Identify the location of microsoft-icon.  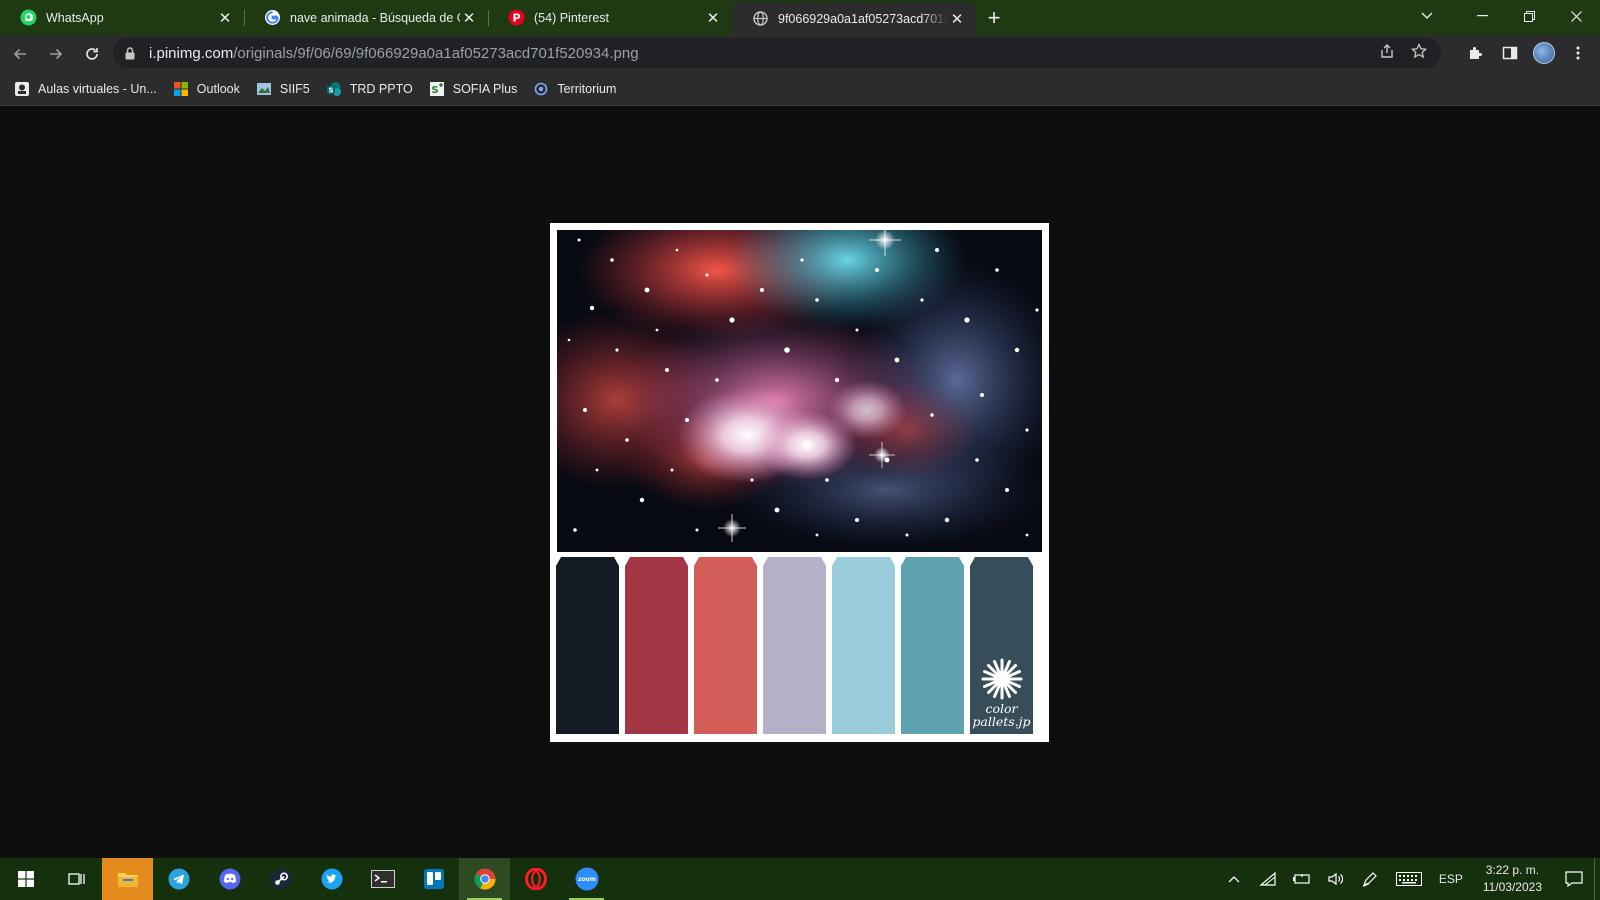
(181, 89).